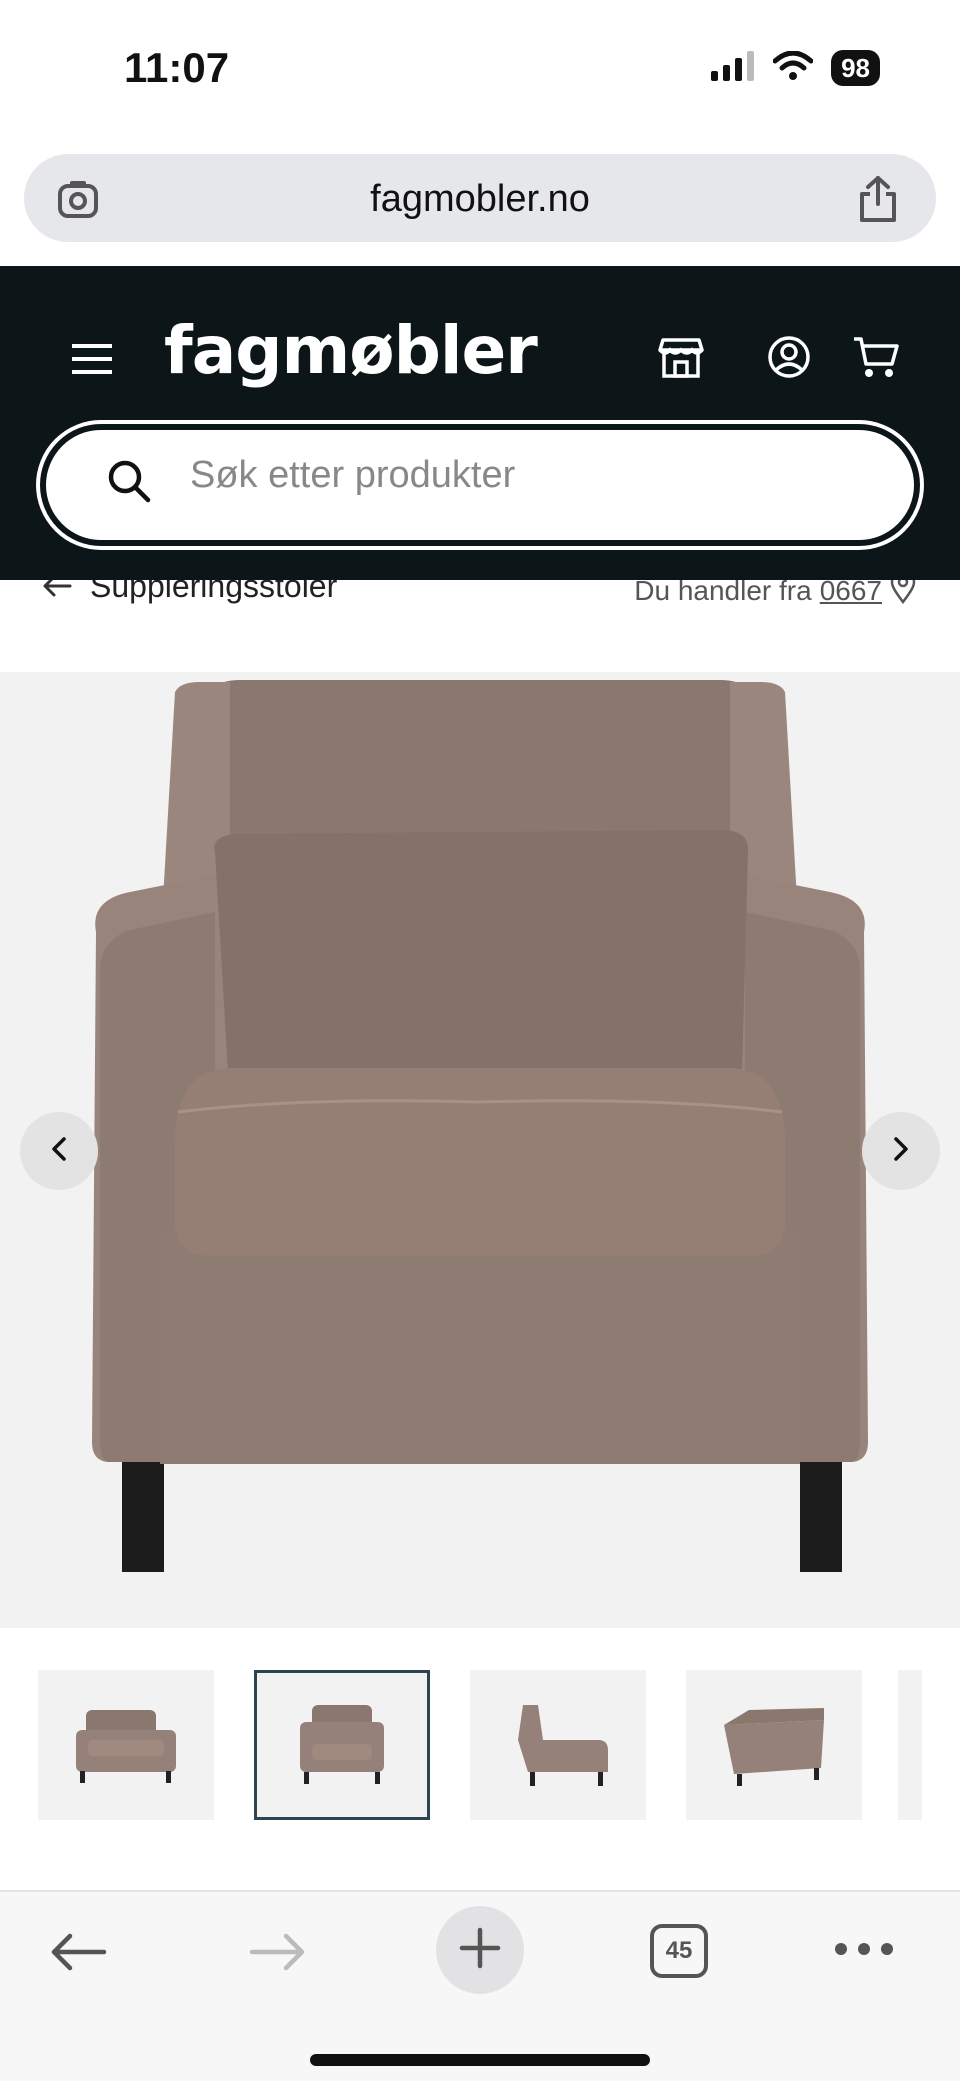 Image resolution: width=960 pixels, height=2081 pixels. Describe the element at coordinates (851, 593) in the screenshot. I see `postal-code-link: 0667` at that location.